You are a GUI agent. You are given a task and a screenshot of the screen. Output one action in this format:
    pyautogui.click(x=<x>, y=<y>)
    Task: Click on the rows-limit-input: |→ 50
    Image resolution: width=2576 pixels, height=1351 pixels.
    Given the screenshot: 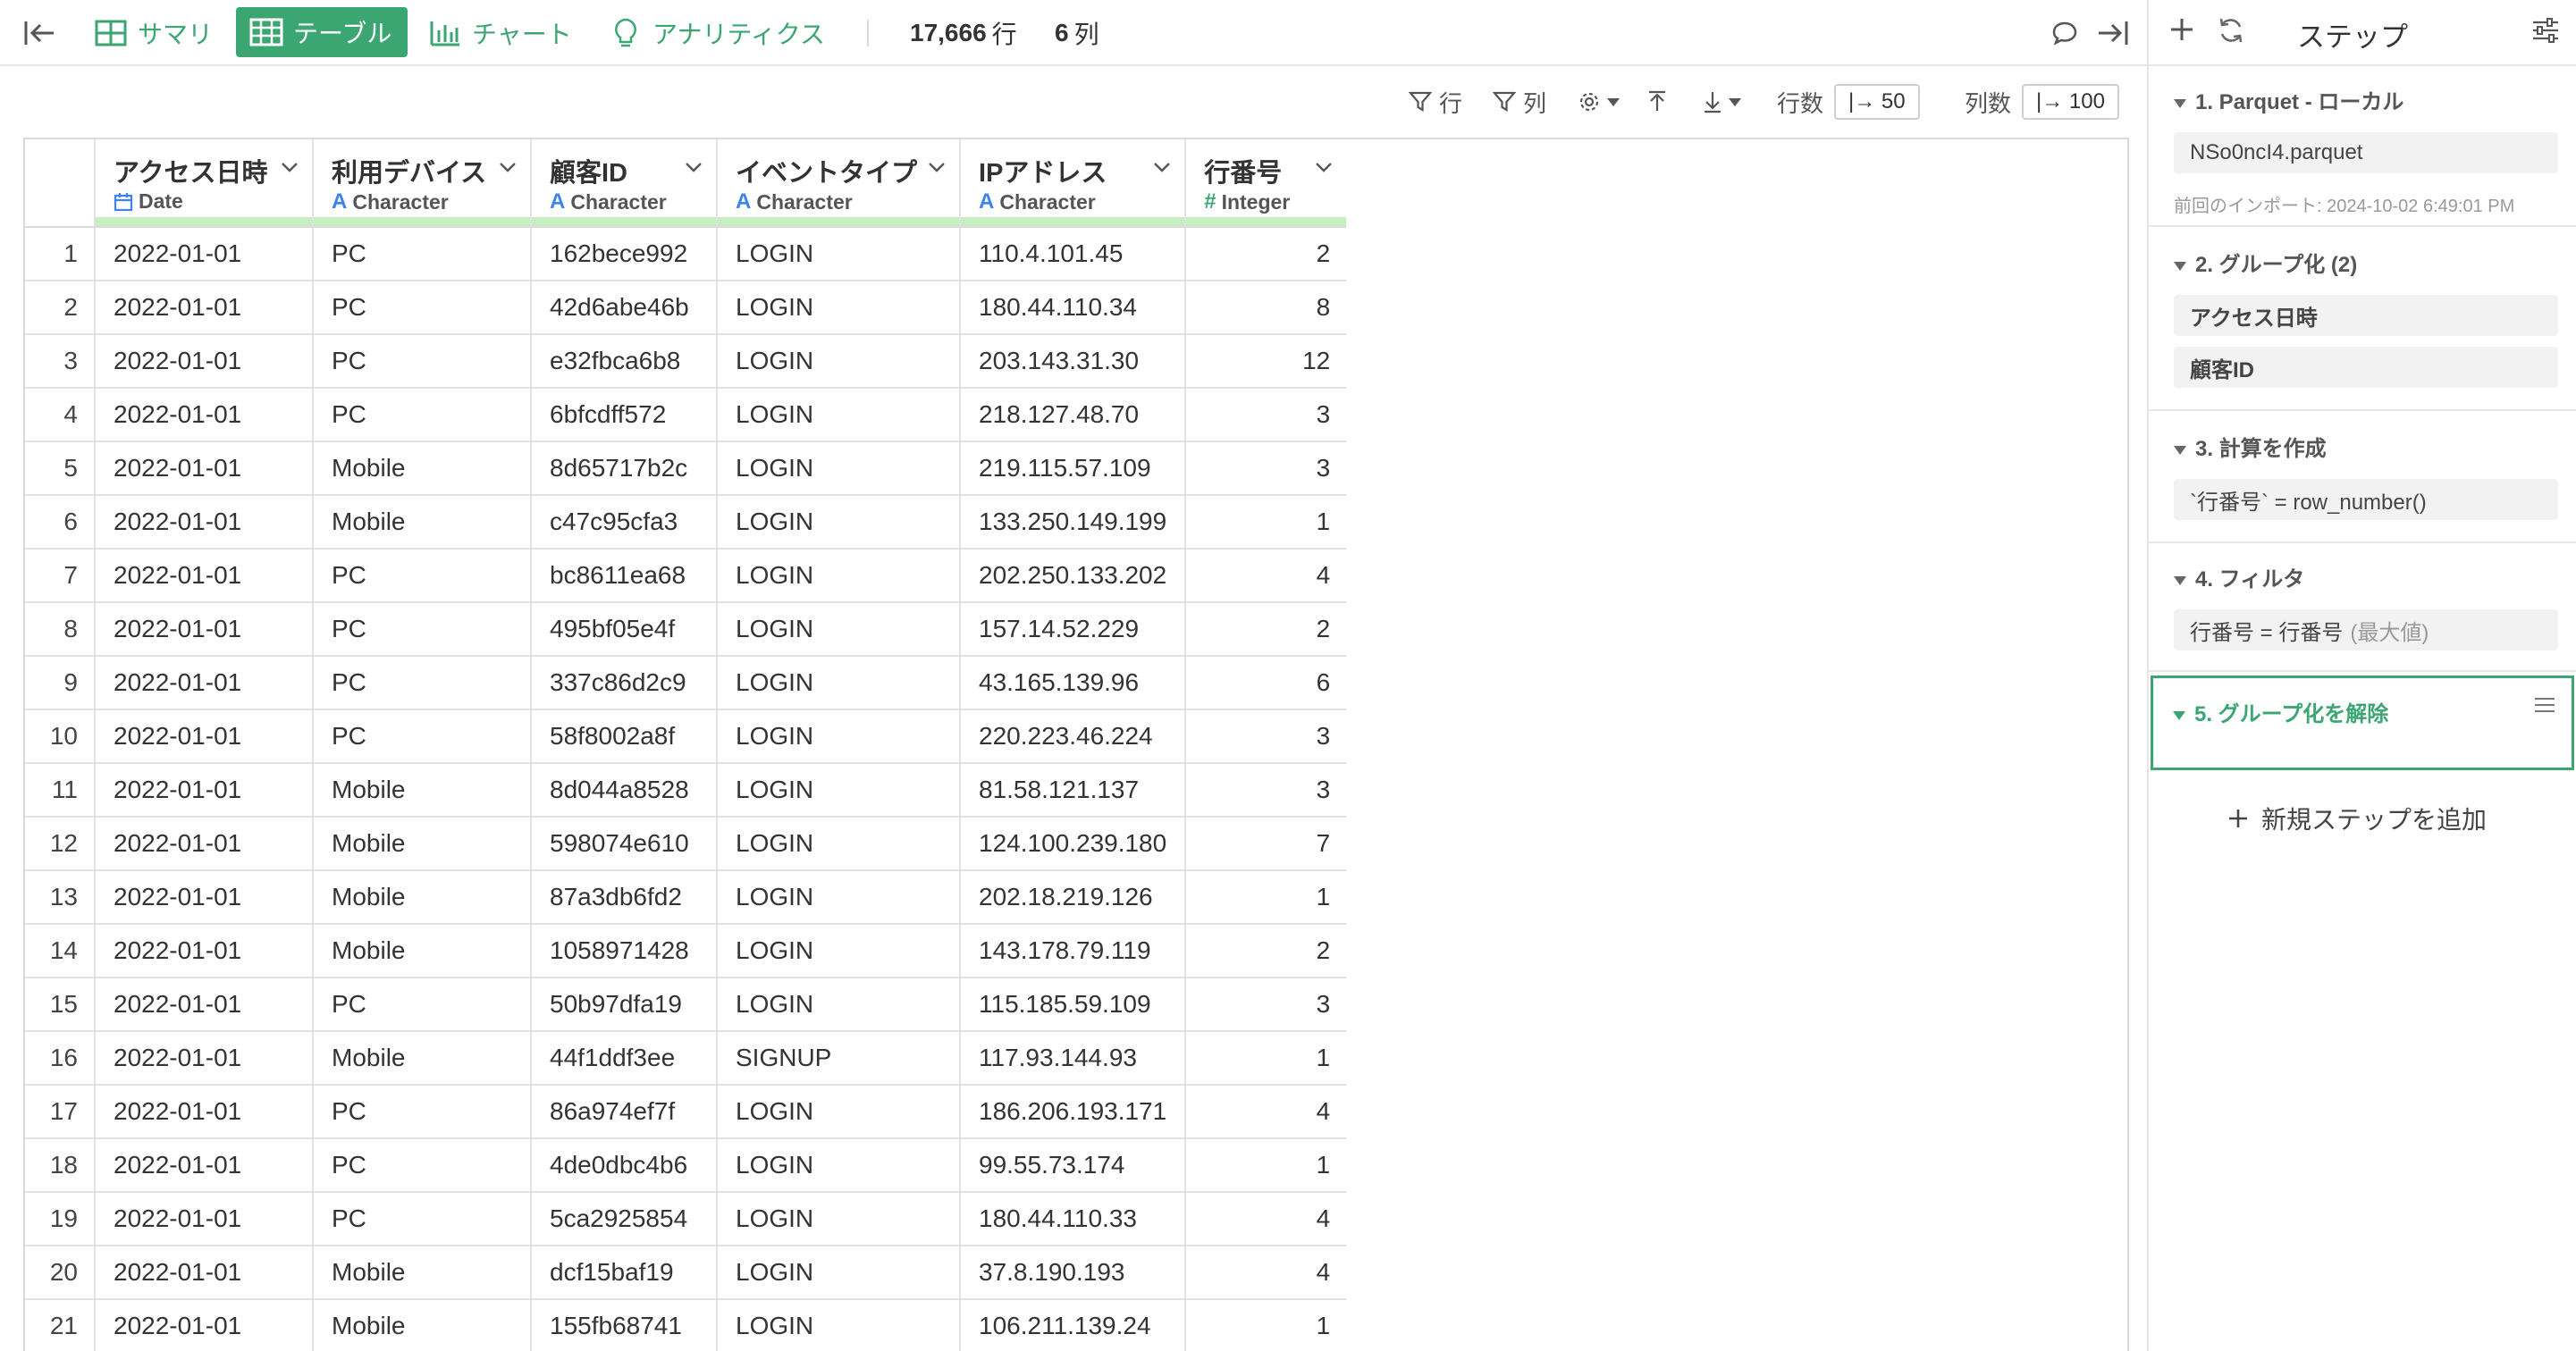 What is the action you would take?
    pyautogui.click(x=1877, y=102)
    